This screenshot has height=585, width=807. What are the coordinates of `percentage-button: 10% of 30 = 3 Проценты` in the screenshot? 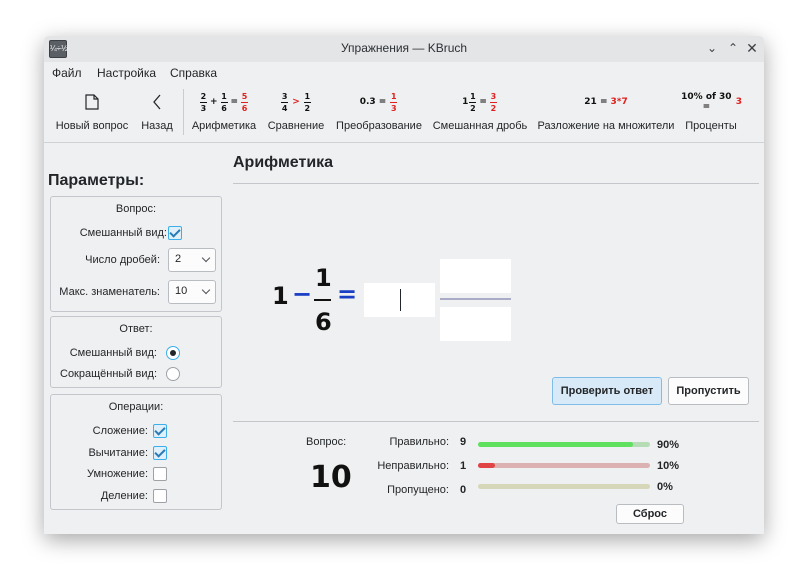 It's located at (711, 113).